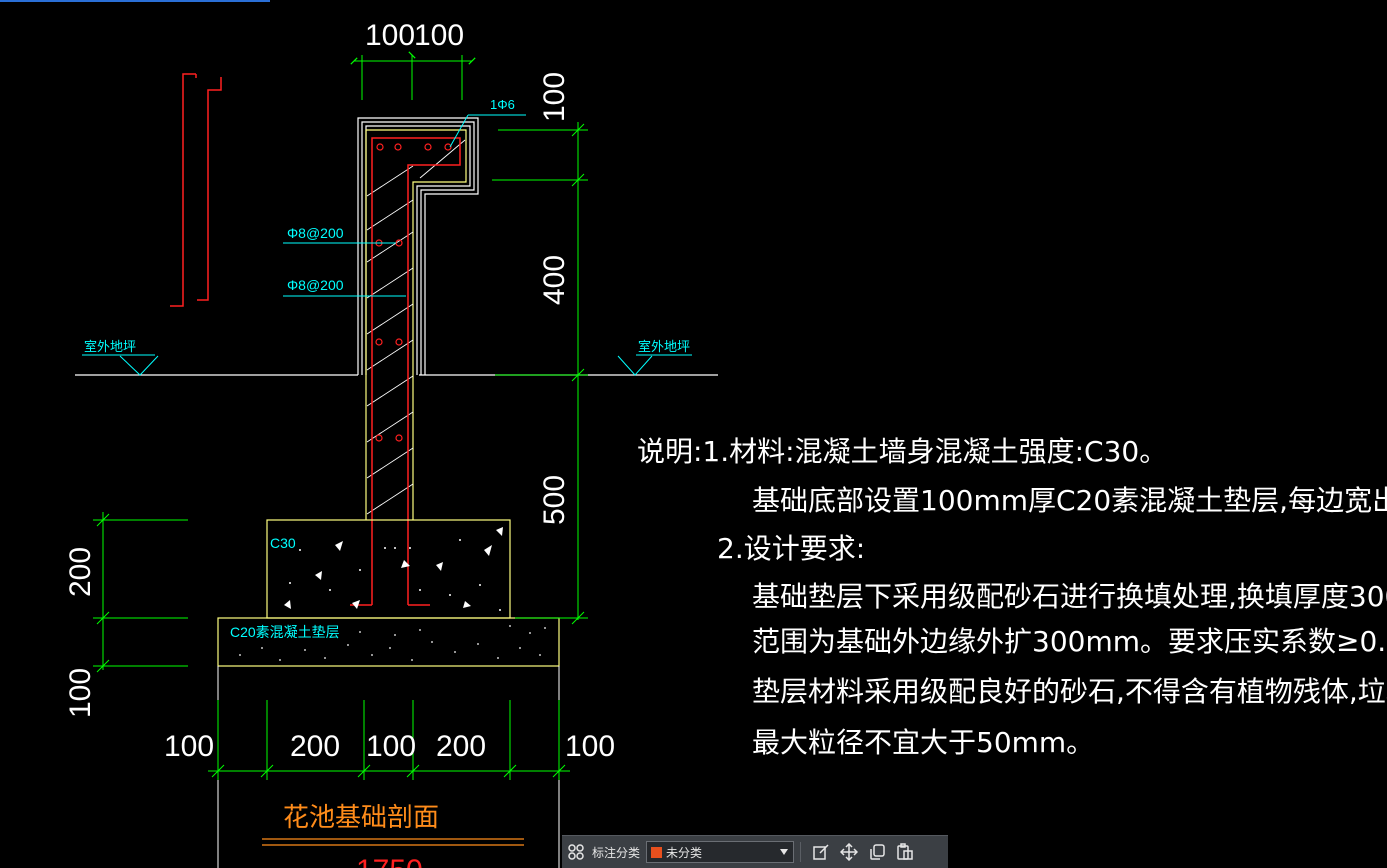 This screenshot has width=1387, height=868. Describe the element at coordinates (390, 35) in the screenshot. I see `dim-top-left: 100` at that location.